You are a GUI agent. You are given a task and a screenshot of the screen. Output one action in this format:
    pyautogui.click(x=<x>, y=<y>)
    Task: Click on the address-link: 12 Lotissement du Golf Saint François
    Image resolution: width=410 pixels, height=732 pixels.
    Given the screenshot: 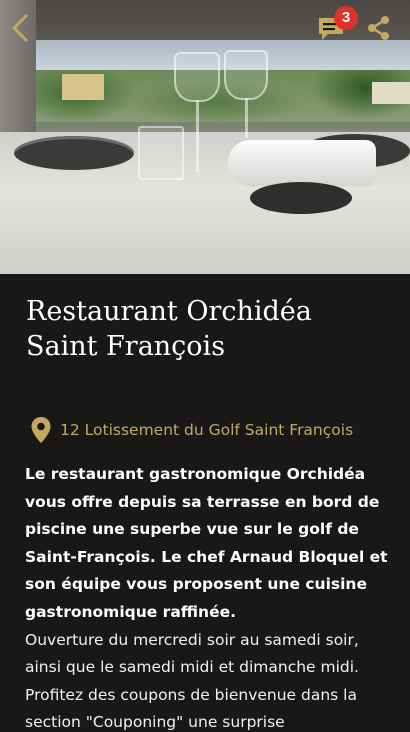 What is the action you would take?
    pyautogui.click(x=215, y=430)
    